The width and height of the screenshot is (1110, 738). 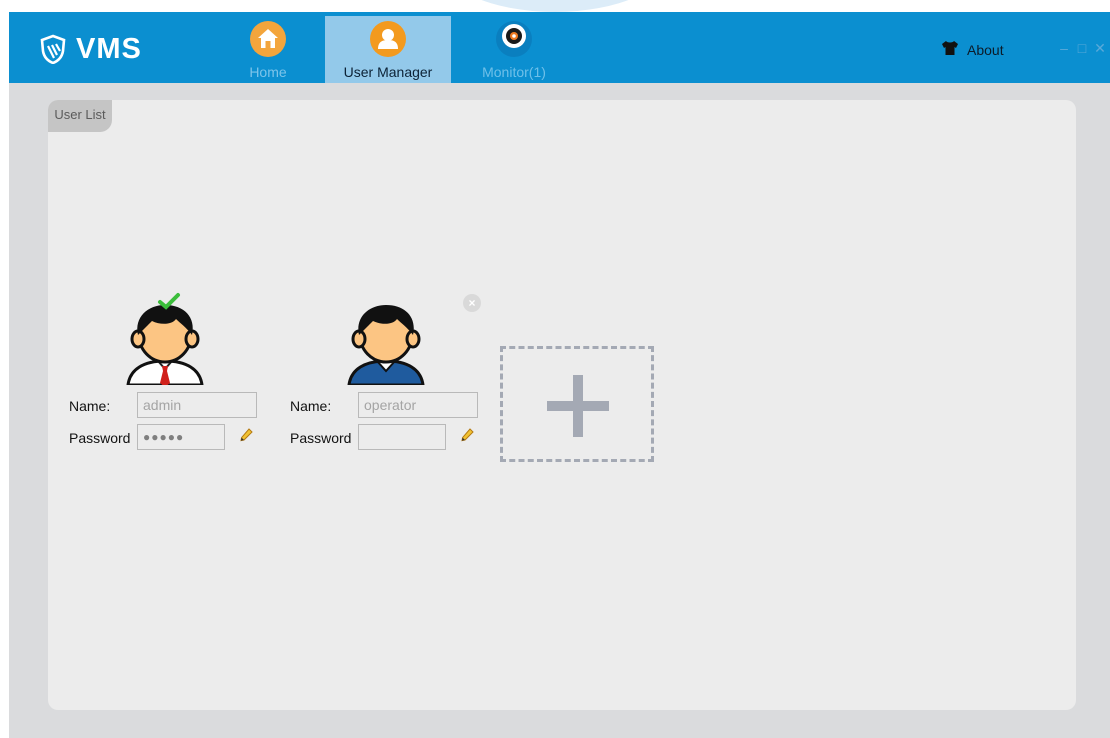 I want to click on add-user-button, so click(x=577, y=404).